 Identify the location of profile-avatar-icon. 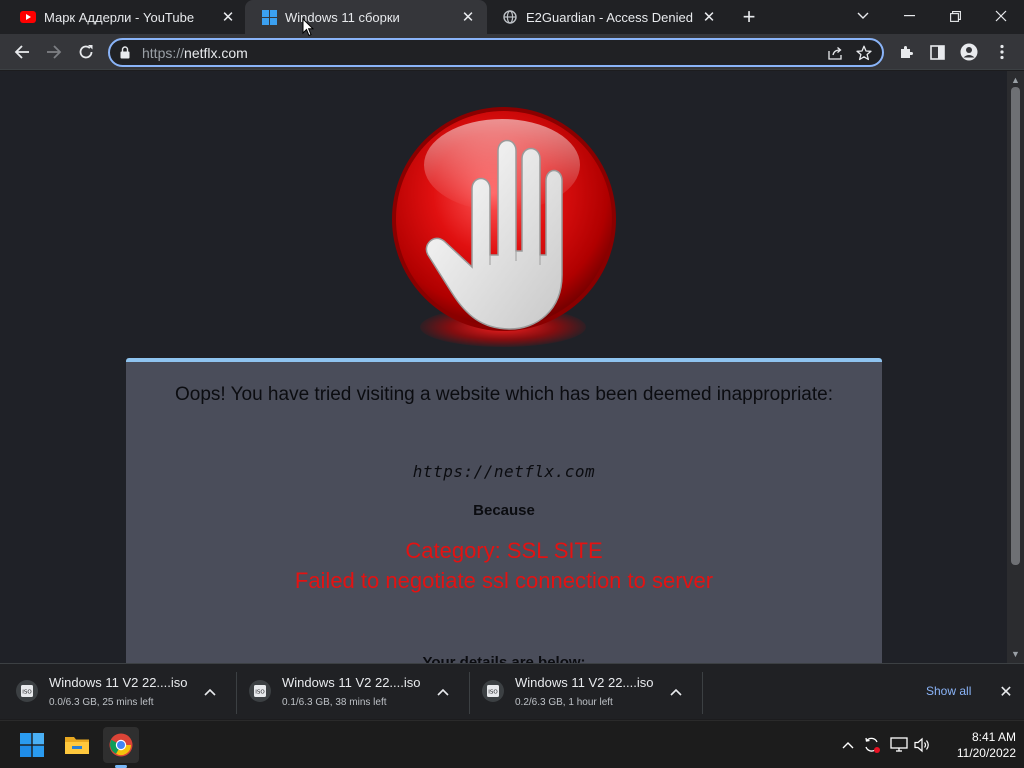
(969, 52).